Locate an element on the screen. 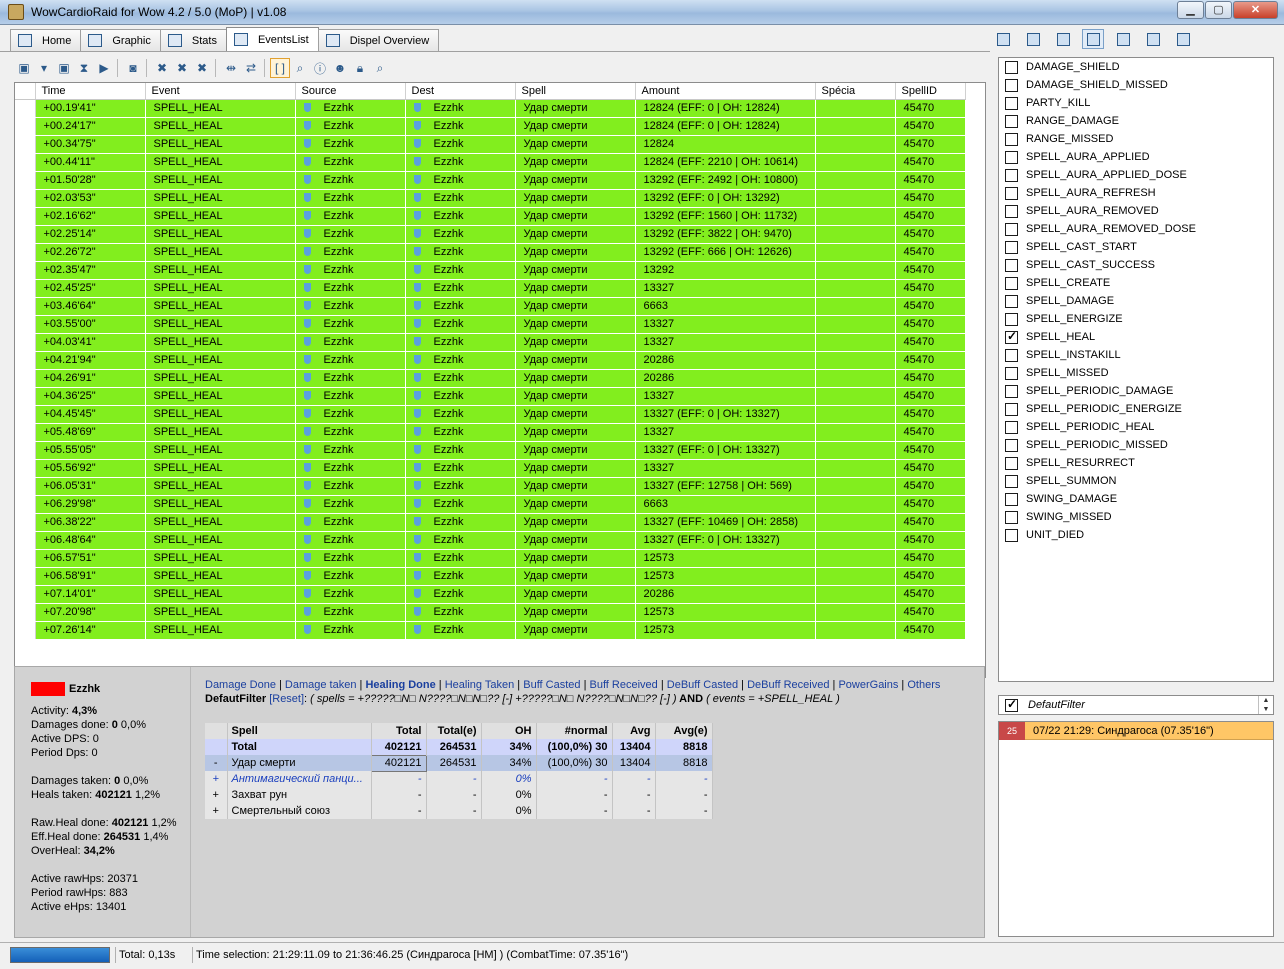  tab-stats: Stats is located at coordinates (193, 40).